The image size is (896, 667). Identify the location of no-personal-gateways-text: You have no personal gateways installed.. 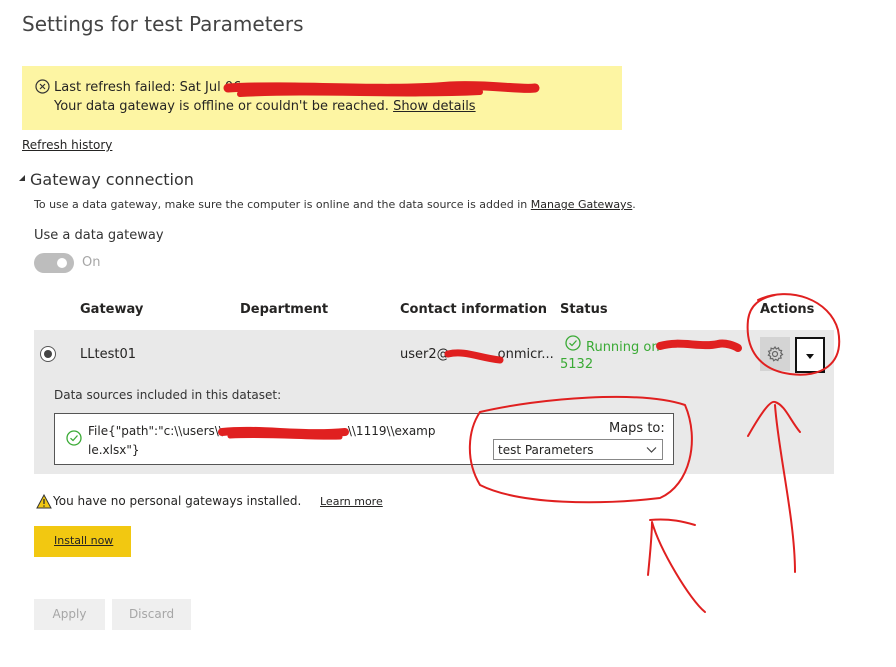
(177, 501).